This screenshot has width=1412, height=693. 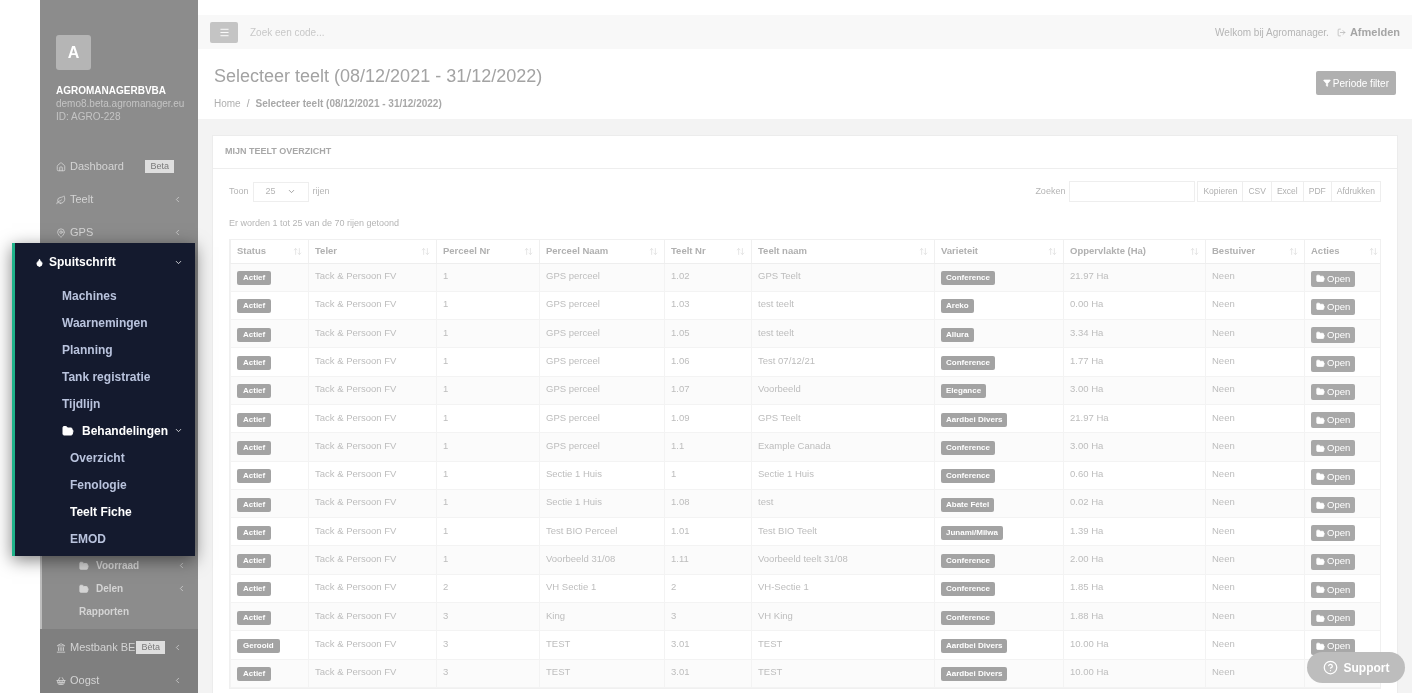 I want to click on sidebar-subitem: Delen, so click(x=120, y=588).